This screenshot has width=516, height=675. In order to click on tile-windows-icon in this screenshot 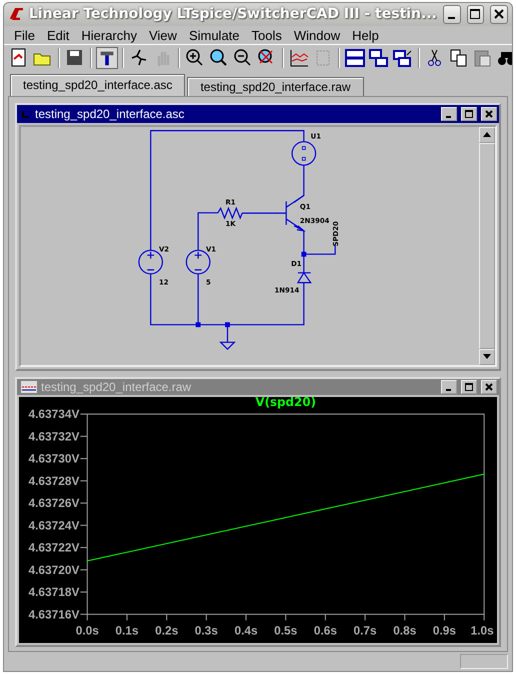, I will do `click(355, 57)`.